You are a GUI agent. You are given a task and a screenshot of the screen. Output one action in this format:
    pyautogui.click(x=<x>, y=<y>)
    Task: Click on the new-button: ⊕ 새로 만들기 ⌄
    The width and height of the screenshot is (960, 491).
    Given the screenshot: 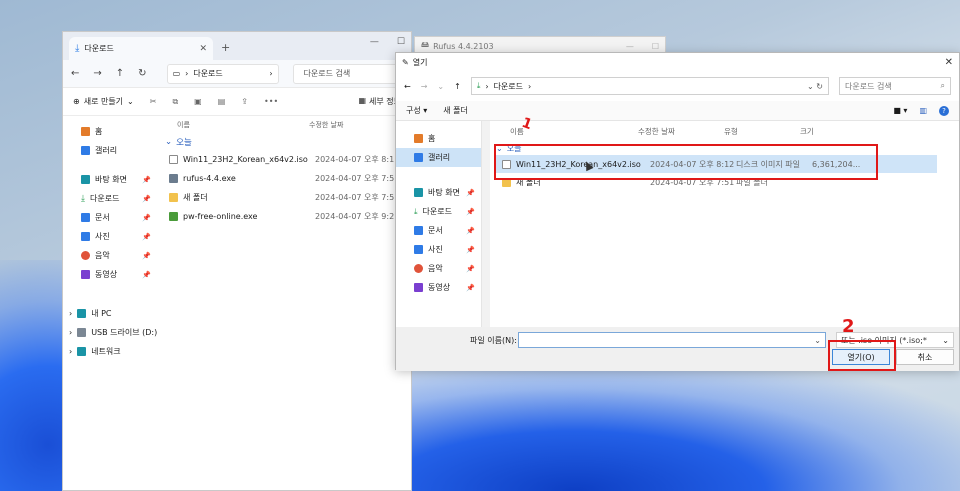 What is the action you would take?
    pyautogui.click(x=103, y=101)
    